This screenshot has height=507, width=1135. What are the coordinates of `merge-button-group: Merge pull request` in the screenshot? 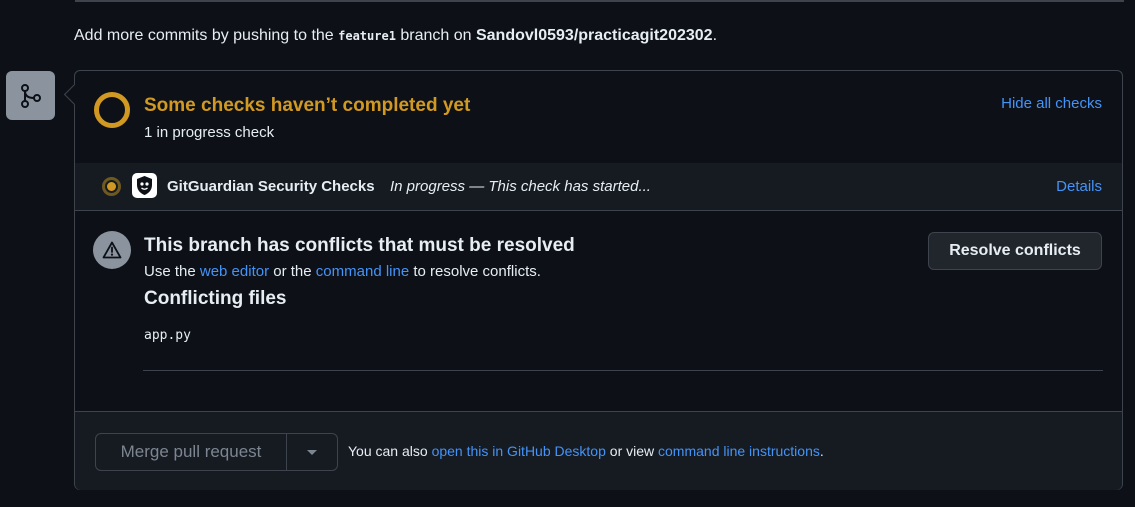 It's located at (216, 452).